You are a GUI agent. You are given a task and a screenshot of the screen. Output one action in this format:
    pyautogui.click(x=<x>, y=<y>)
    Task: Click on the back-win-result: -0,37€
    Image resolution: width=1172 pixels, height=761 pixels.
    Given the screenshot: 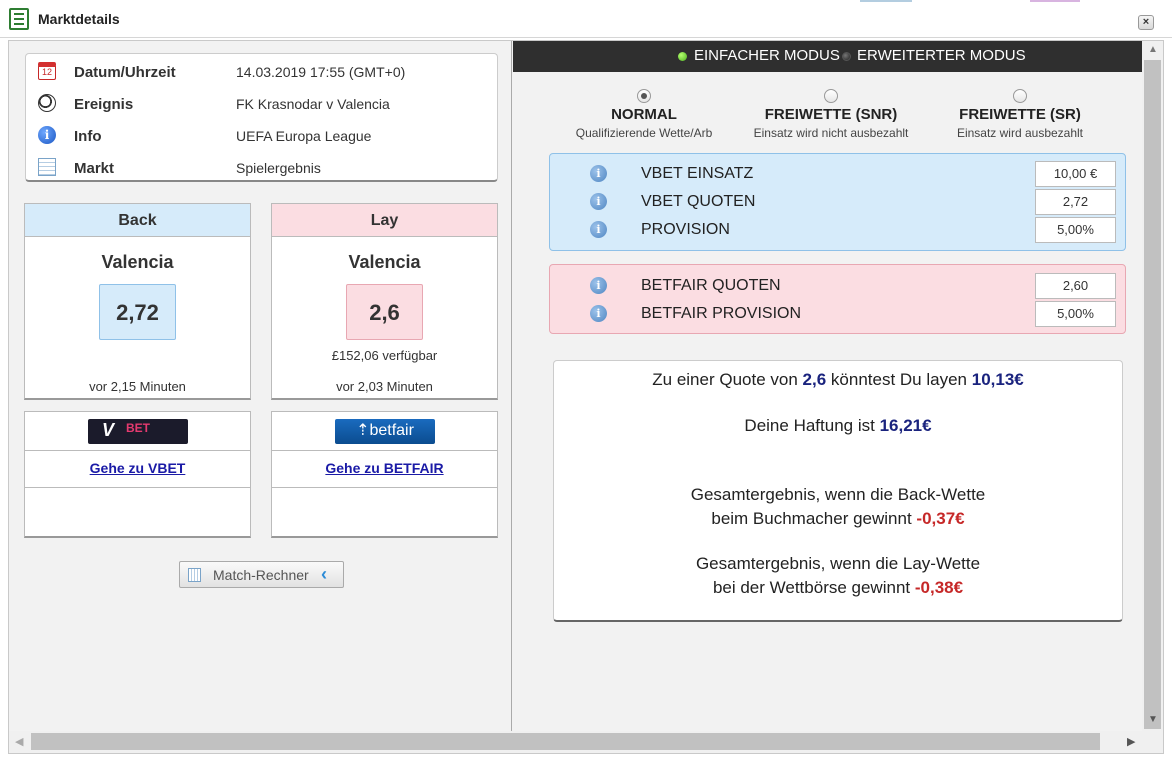 What is the action you would take?
    pyautogui.click(x=940, y=518)
    